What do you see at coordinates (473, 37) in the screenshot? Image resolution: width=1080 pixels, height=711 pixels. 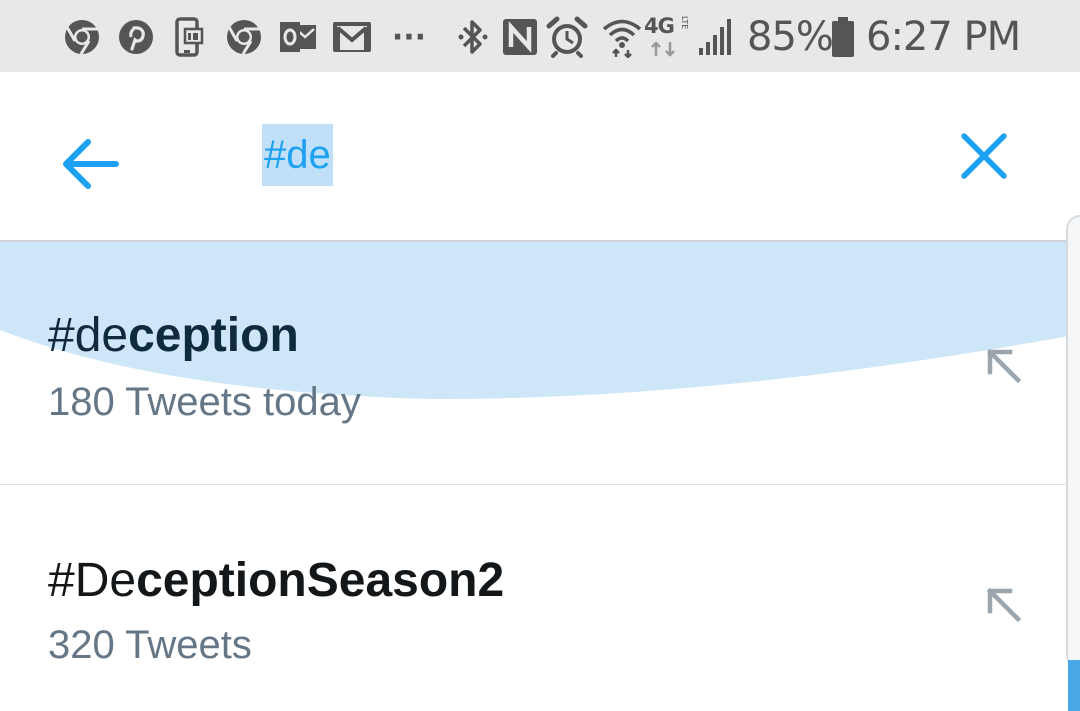 I see `bluetooth-icon` at bounding box center [473, 37].